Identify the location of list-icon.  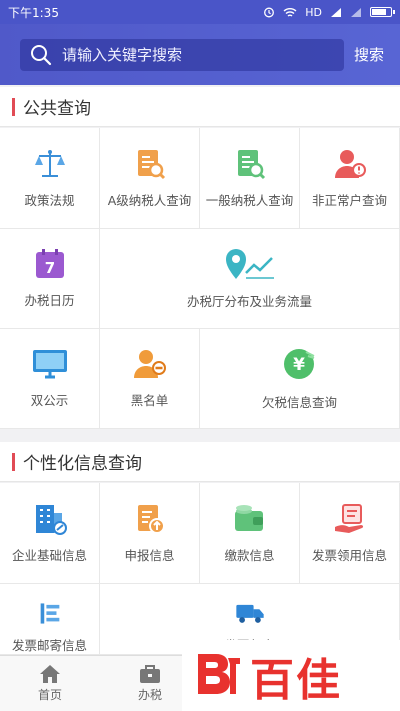
(49, 613).